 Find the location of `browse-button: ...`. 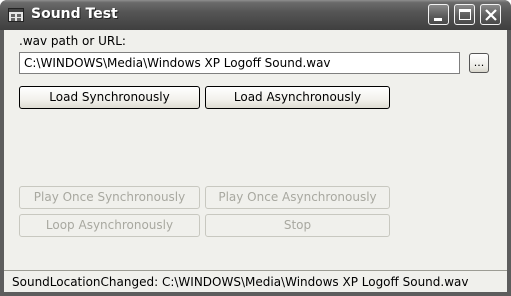

browse-button: ... is located at coordinates (479, 63).